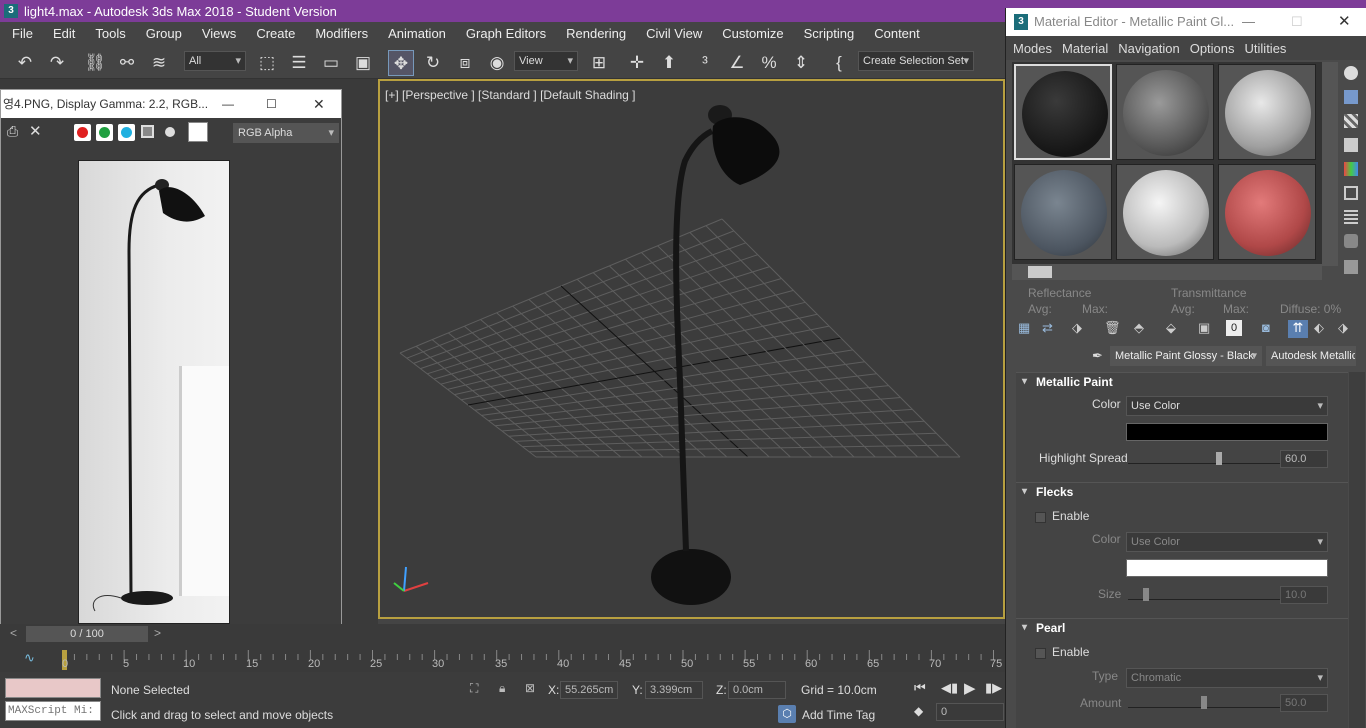 The image size is (1366, 728). Describe the element at coordinates (506, 33) in the screenshot. I see `menu-graph-editors: Graph Editors` at that location.